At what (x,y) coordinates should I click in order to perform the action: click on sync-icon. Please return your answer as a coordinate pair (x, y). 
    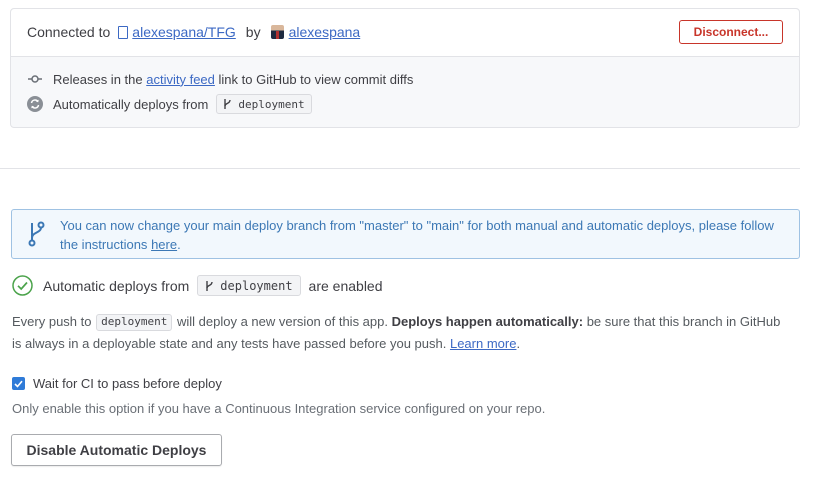
    Looking at the image, I should click on (35, 104).